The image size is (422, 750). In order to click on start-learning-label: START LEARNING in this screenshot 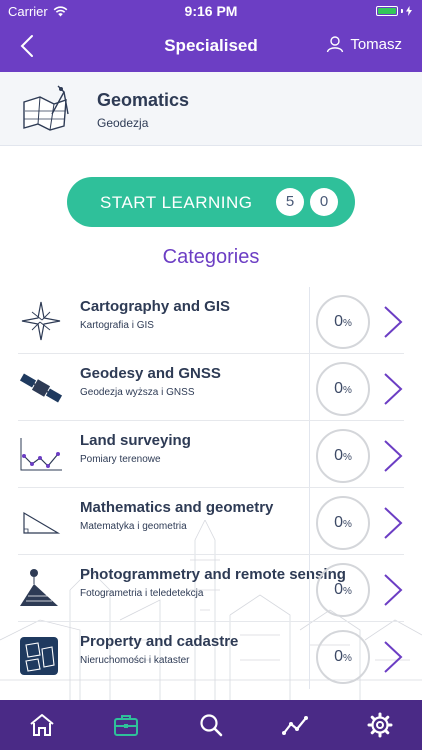, I will do `click(176, 202)`.